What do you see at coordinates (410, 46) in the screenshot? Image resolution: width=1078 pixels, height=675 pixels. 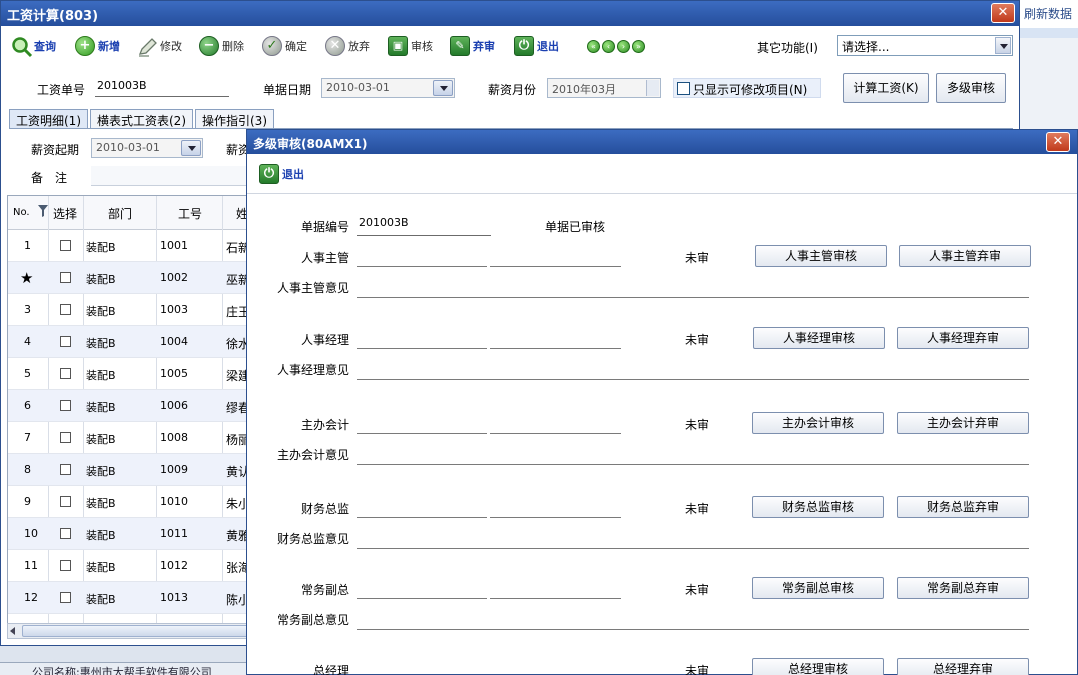 I see `audit-button: ▣ 审核` at bounding box center [410, 46].